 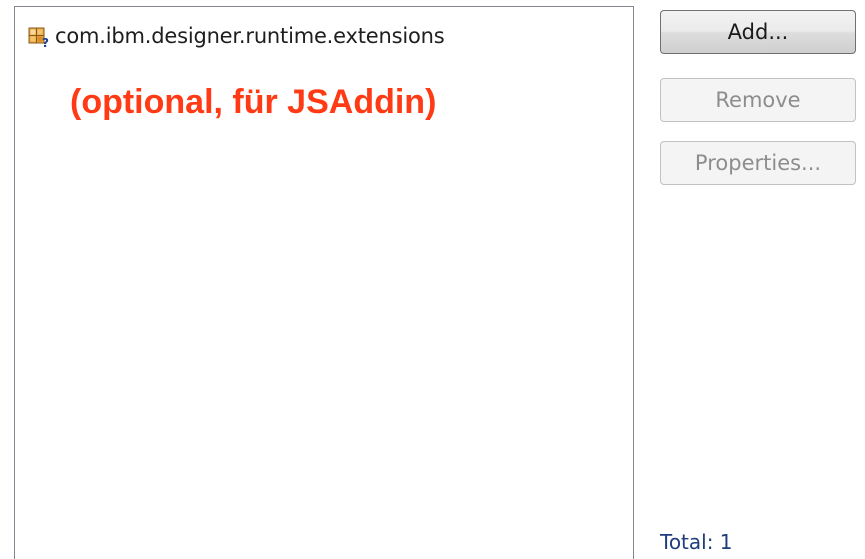 I want to click on remove-button: Remove, so click(x=758, y=100).